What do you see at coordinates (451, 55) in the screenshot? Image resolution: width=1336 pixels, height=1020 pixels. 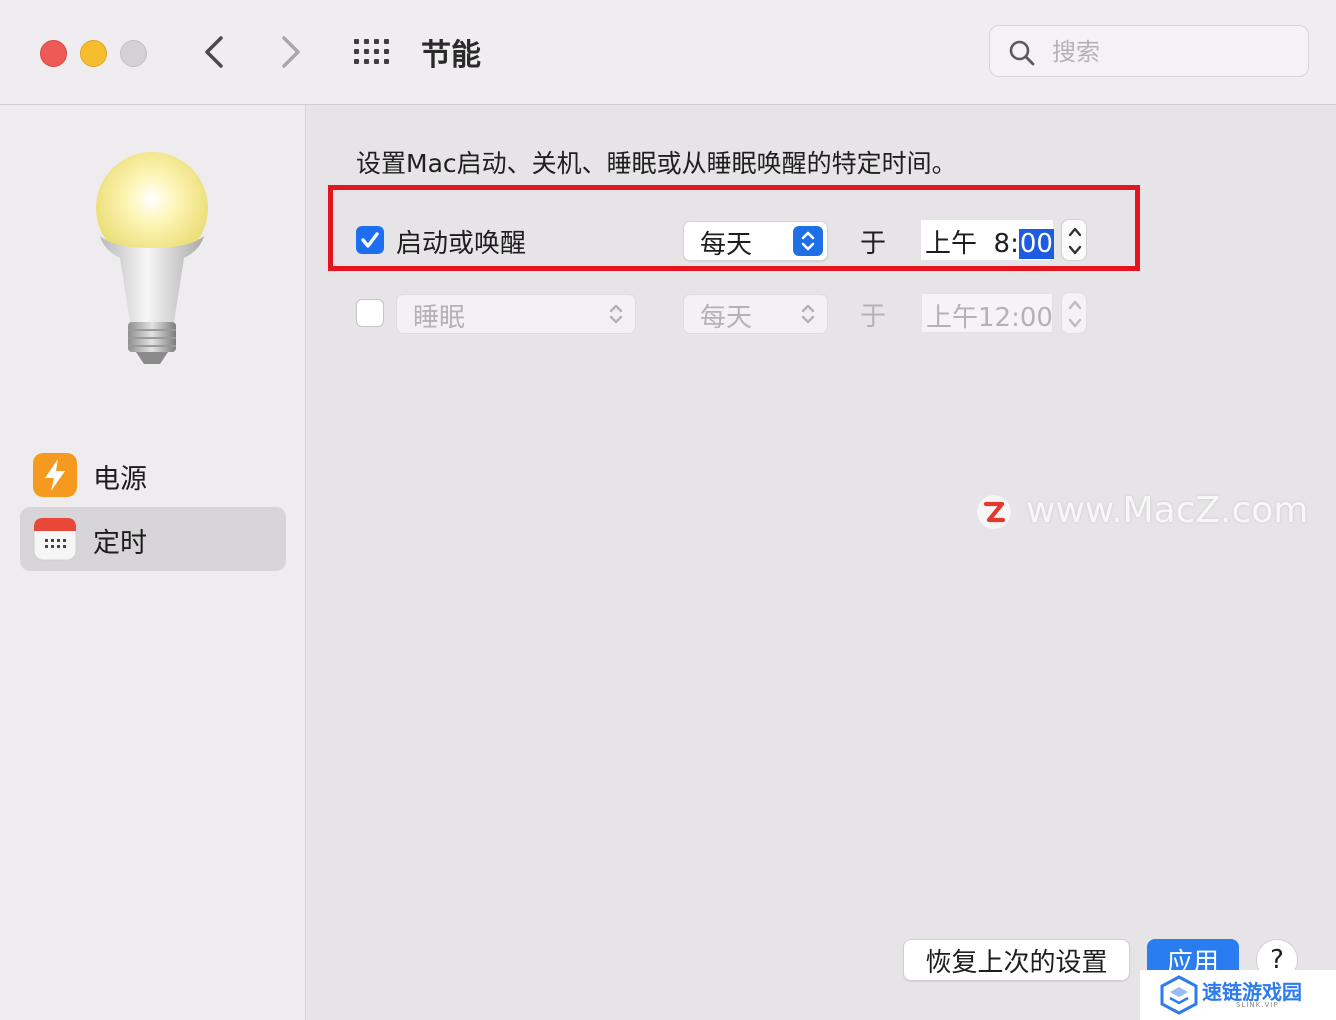 I see `window-title: 节能` at bounding box center [451, 55].